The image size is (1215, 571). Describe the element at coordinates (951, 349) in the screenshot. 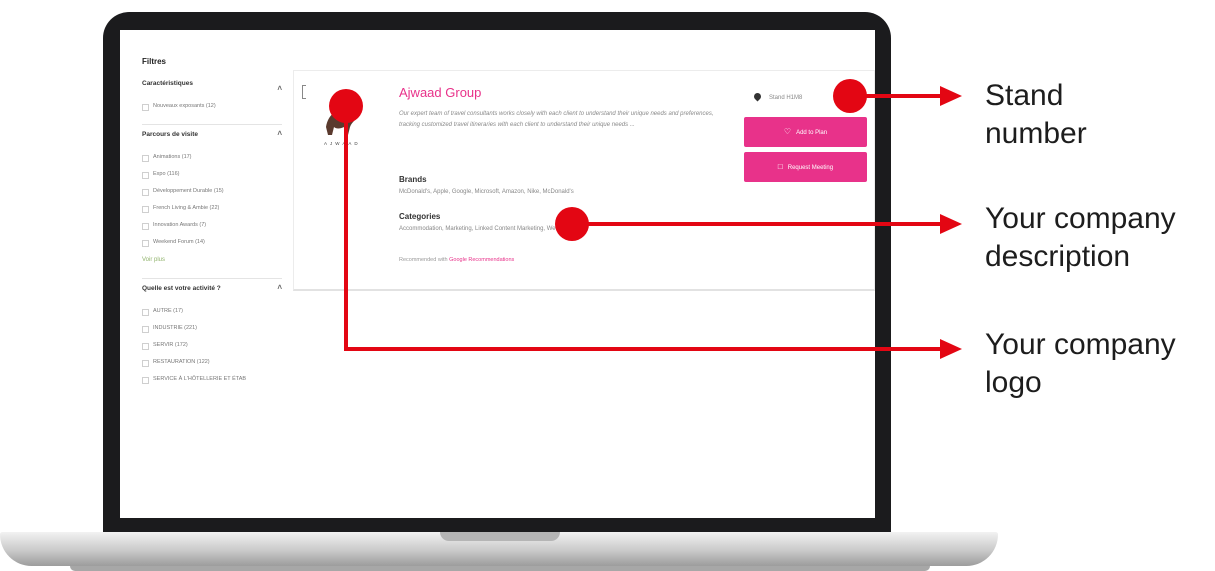

I see `logo-callout-arrowhead` at that location.